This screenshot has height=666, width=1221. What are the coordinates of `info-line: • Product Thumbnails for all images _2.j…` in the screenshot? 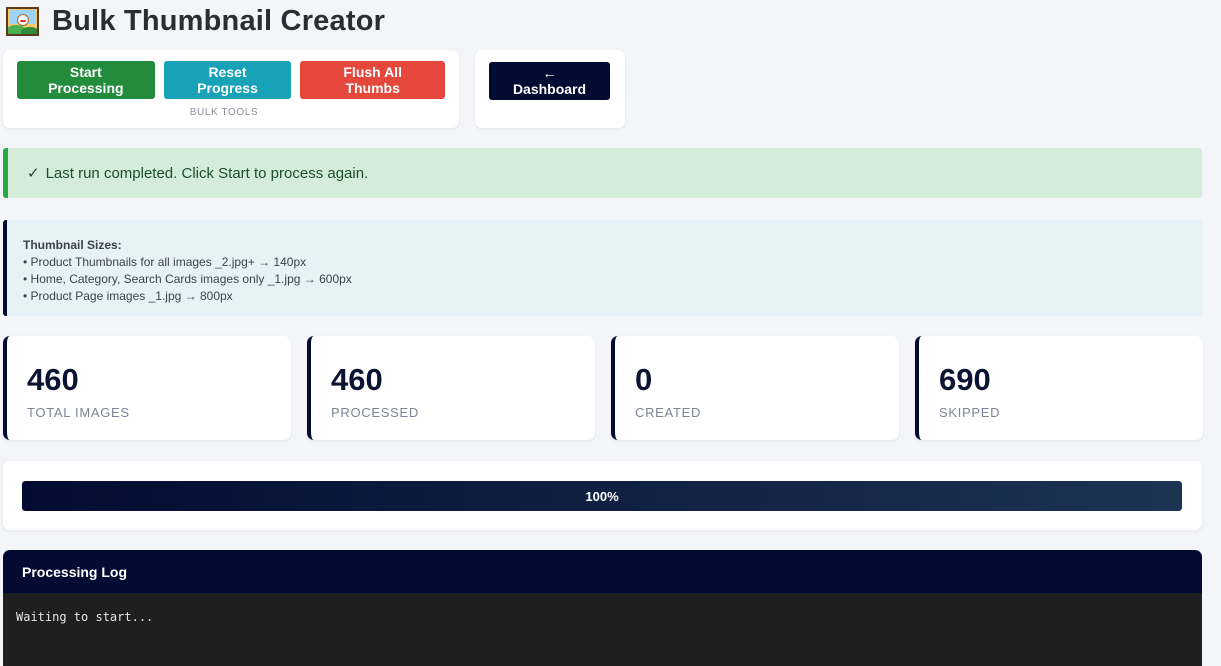 It's located at (165, 262).